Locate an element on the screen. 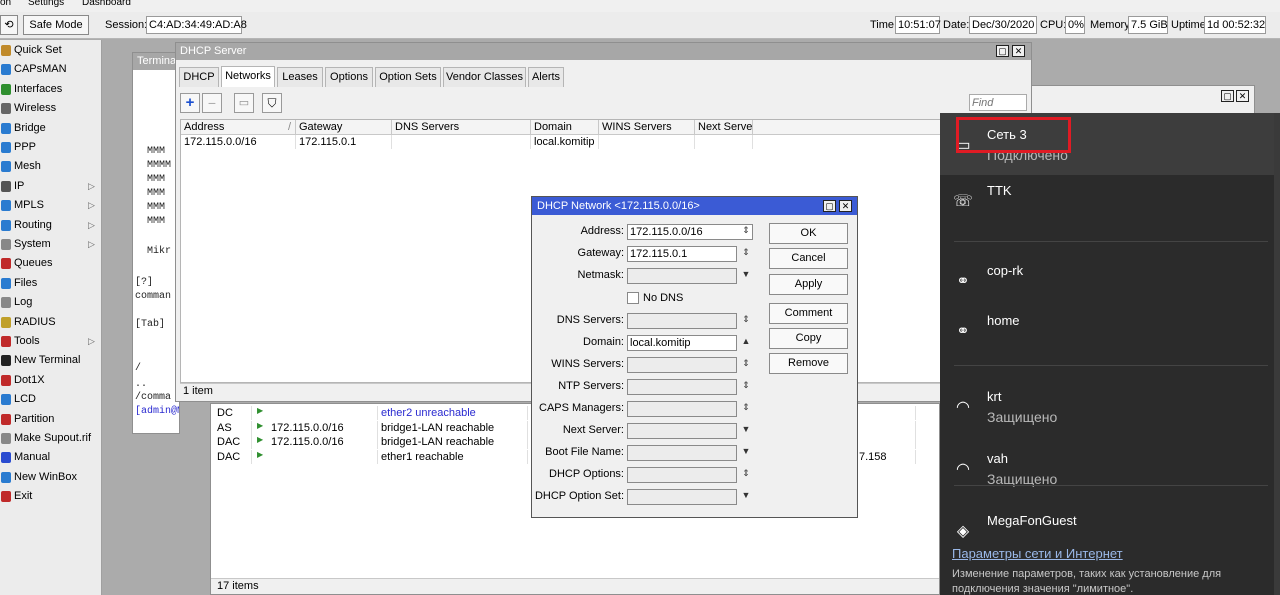 The height and width of the screenshot is (595, 1280). tab-options: Options is located at coordinates (349, 77).